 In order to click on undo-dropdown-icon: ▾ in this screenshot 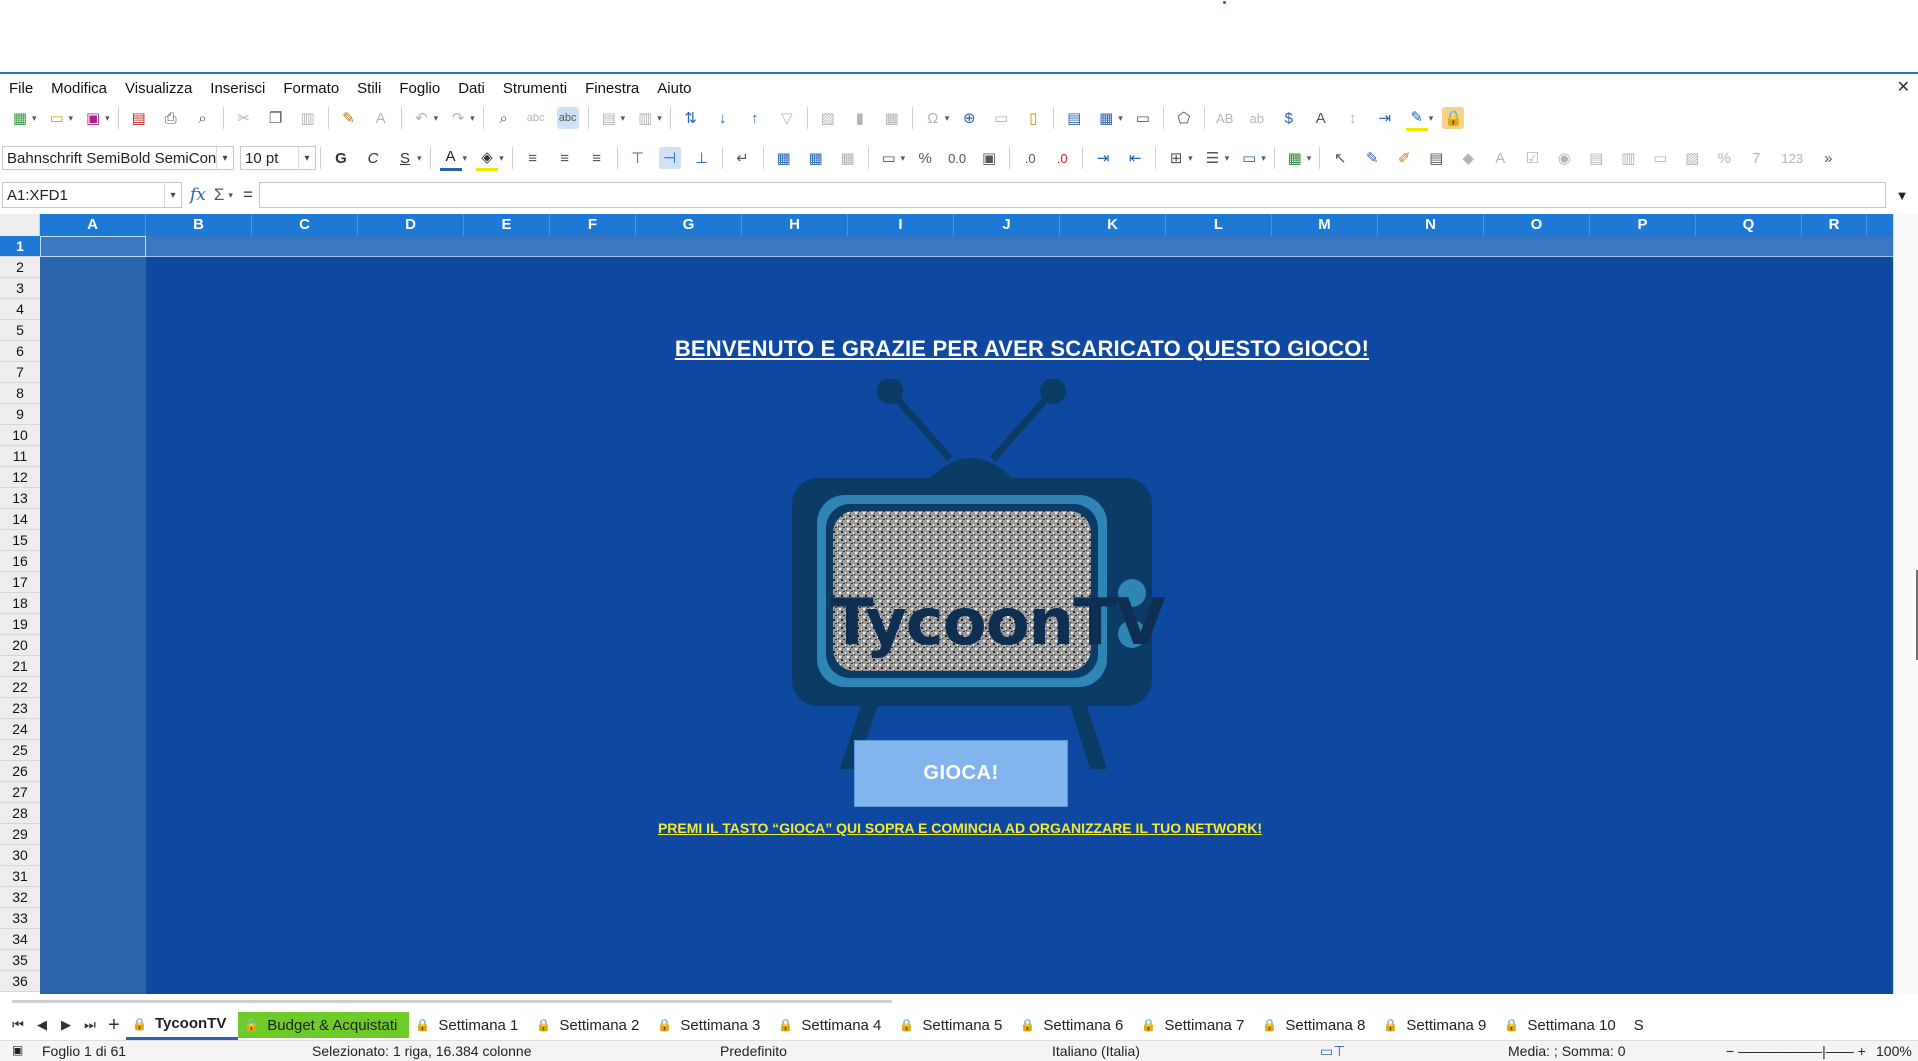, I will do `click(436, 118)`.